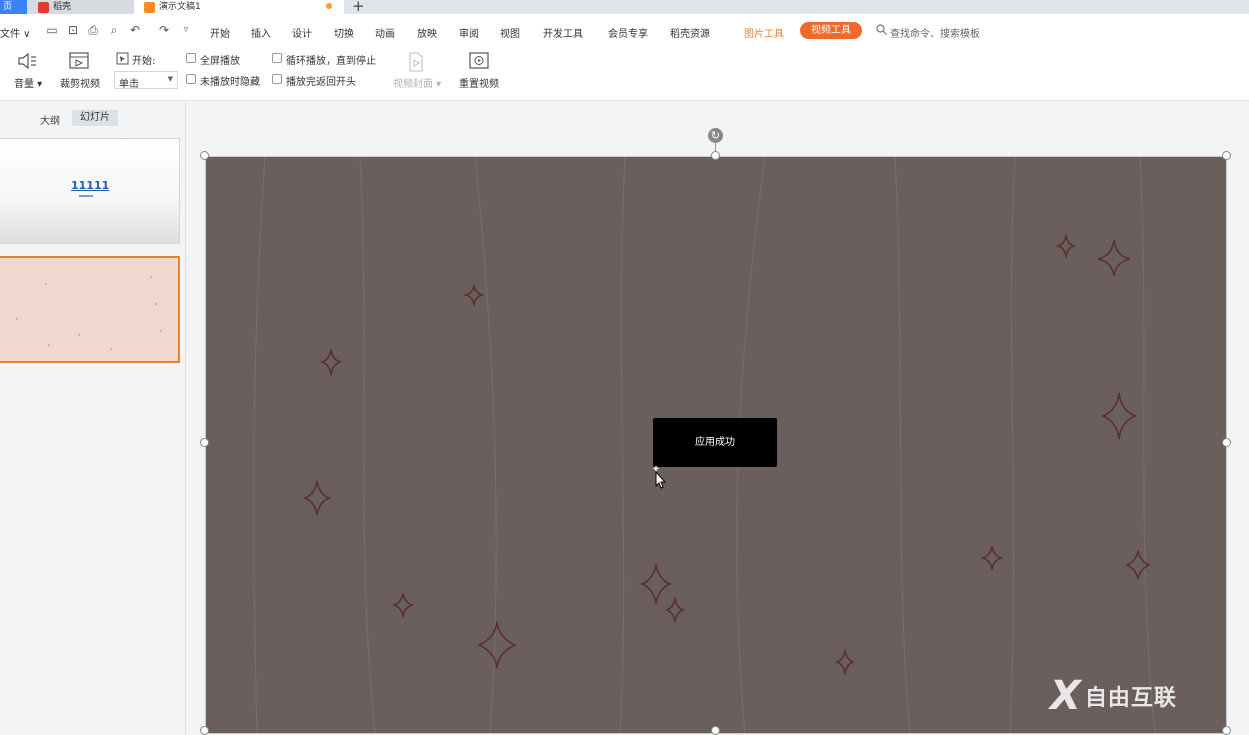 The height and width of the screenshot is (735, 1249). I want to click on trim-video-button: 裁剪视频, so click(80, 82).